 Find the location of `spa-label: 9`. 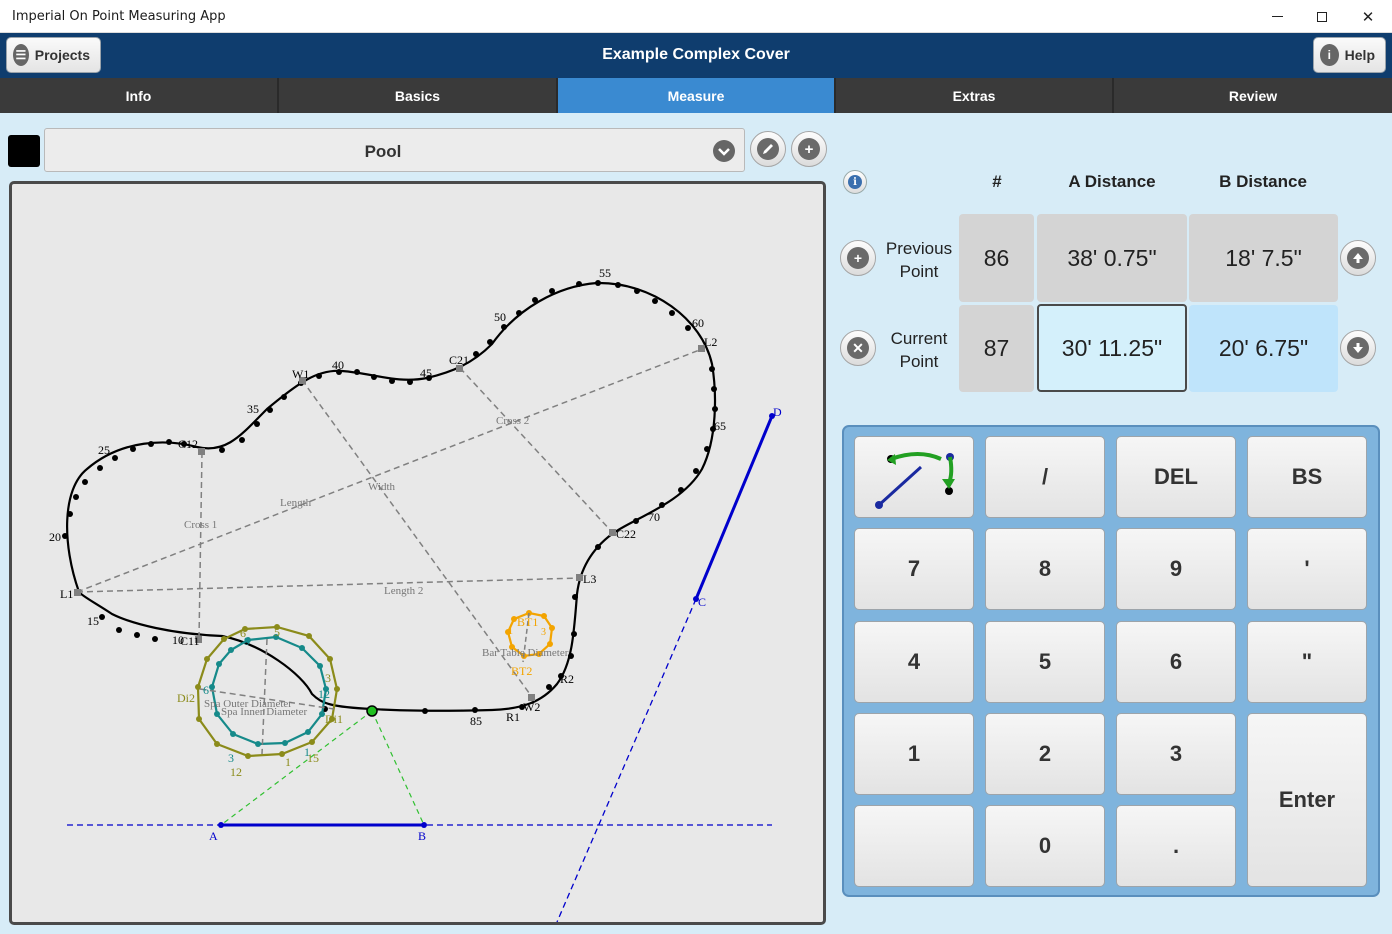

spa-label: 9 is located at coordinates (247, 641).